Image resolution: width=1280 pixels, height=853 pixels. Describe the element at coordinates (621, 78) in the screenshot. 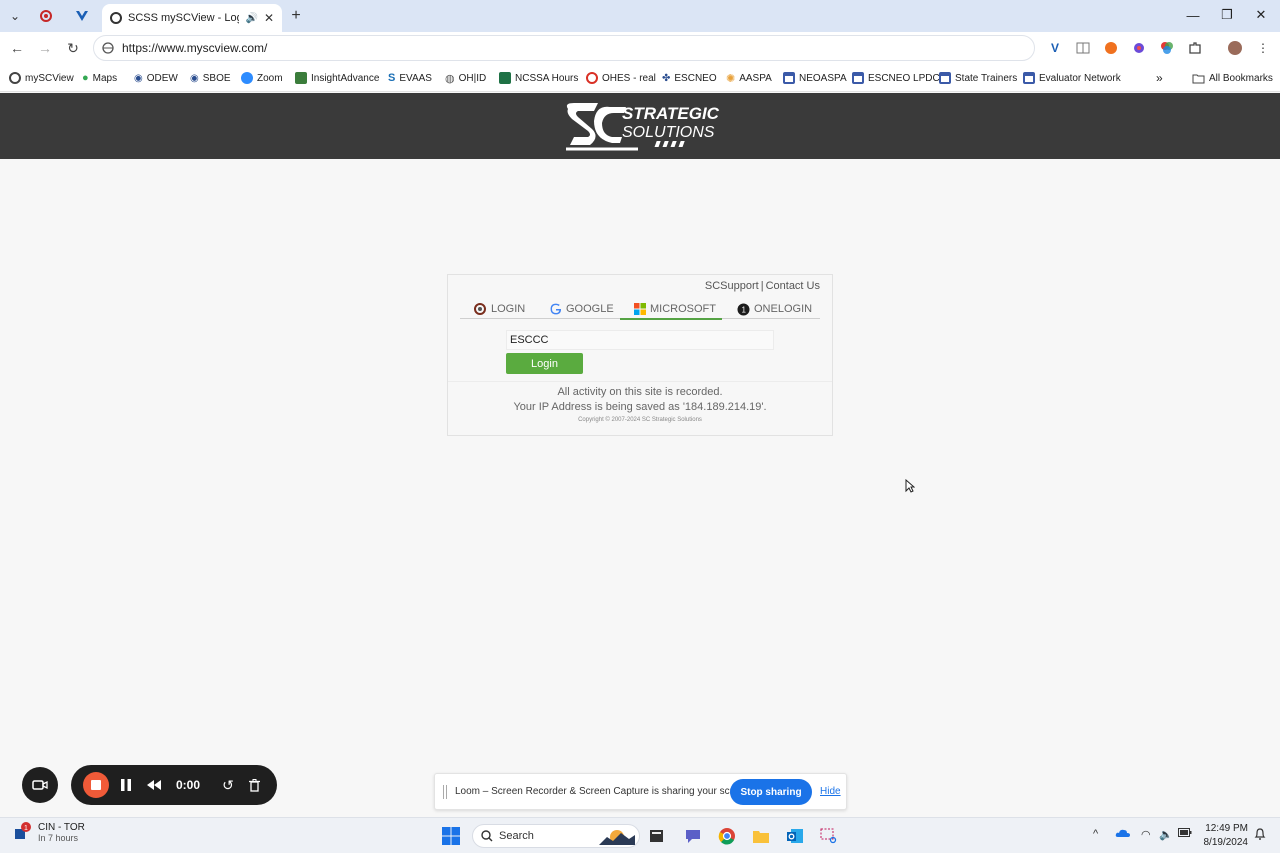

I see `bookmark-ohes-real: OHES - real` at that location.